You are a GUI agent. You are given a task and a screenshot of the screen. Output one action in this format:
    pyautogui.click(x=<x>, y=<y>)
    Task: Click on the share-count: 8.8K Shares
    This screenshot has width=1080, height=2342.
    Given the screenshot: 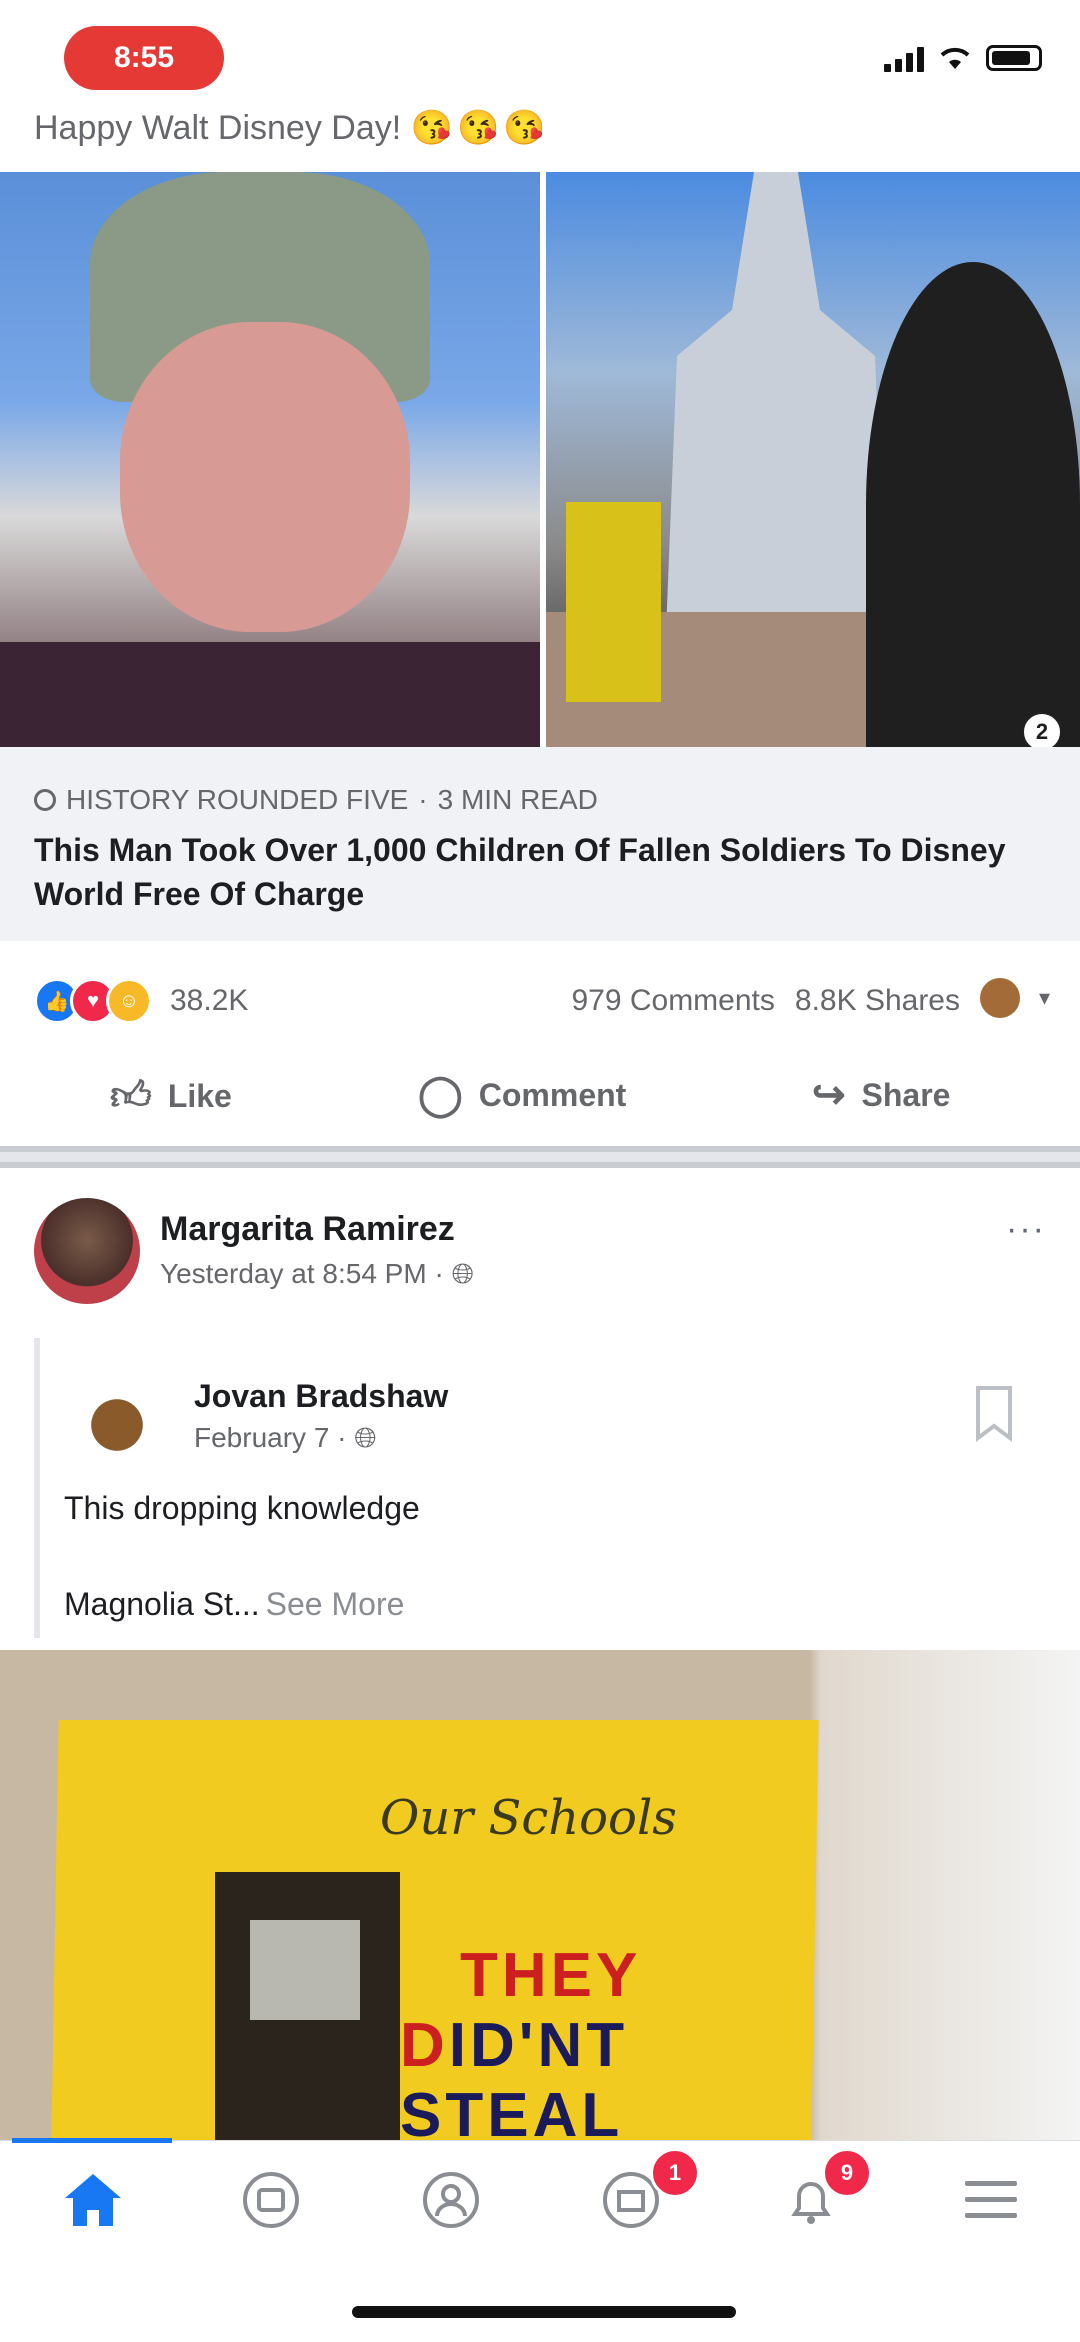 What is the action you would take?
    pyautogui.click(x=877, y=1000)
    